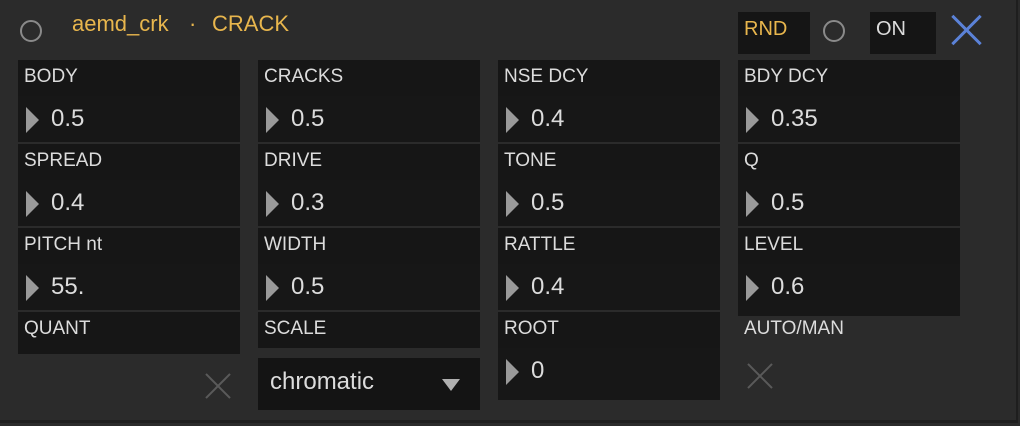 This screenshot has height=426, width=1020. Describe the element at coordinates (849, 290) in the screenshot. I see `level-number-box: 0.6` at that location.